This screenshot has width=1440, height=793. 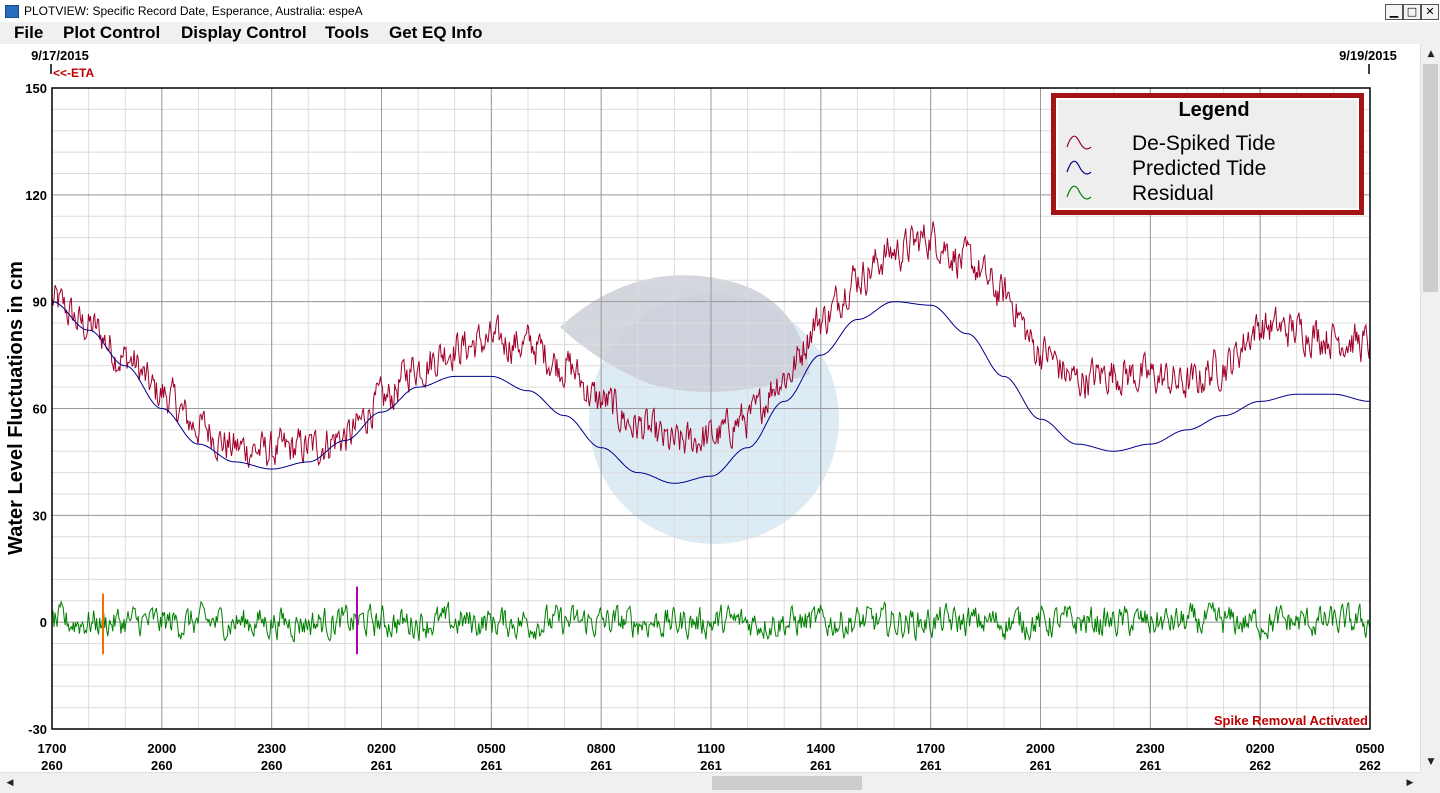 What do you see at coordinates (1204, 143) in the screenshot?
I see `legend-entry-label: De-Spiked Tide` at bounding box center [1204, 143].